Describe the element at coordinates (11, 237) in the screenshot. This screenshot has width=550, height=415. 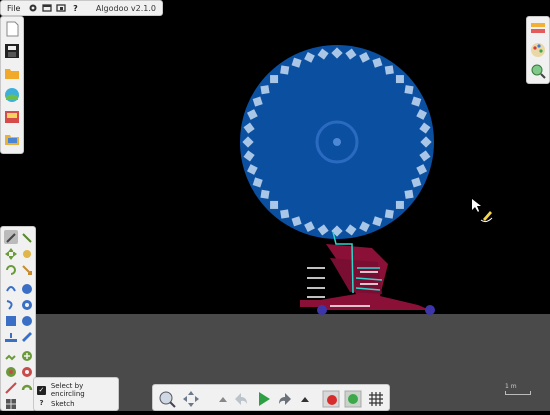
I see `select-tool-icon` at that location.